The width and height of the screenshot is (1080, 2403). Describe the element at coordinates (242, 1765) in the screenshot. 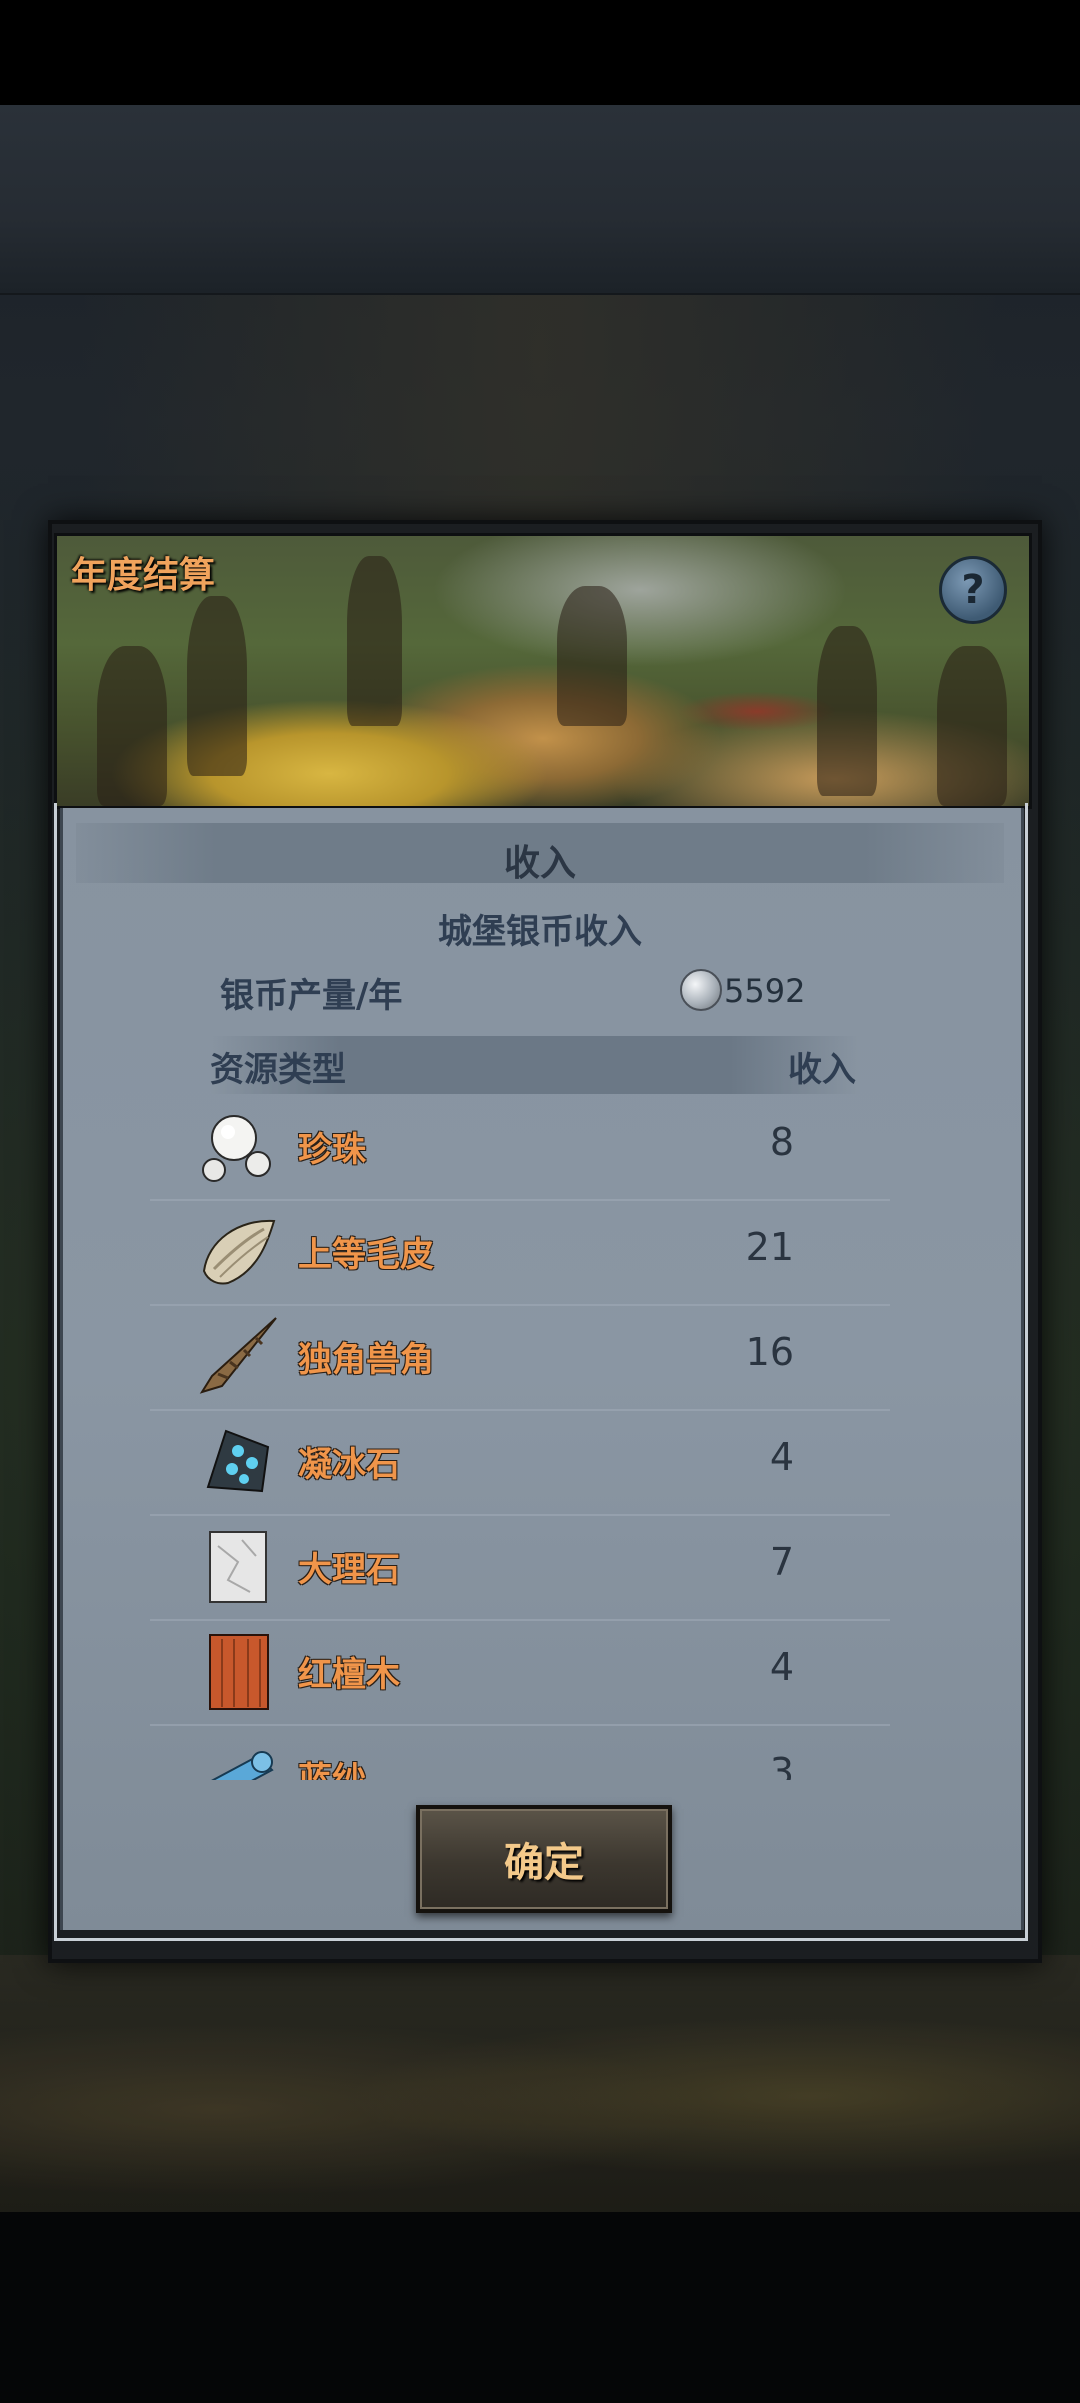

I see `blue-gauze-icon` at that location.